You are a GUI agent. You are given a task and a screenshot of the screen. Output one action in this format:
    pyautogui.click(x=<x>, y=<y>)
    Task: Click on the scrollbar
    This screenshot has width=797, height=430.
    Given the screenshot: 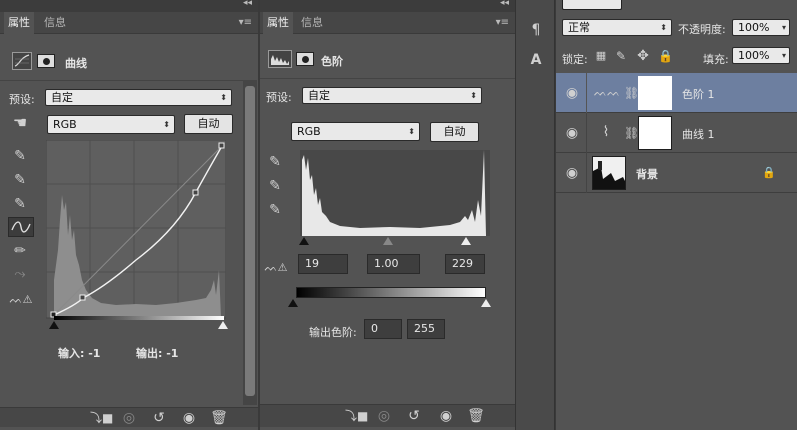 What is the action you would take?
    pyautogui.click(x=250, y=242)
    